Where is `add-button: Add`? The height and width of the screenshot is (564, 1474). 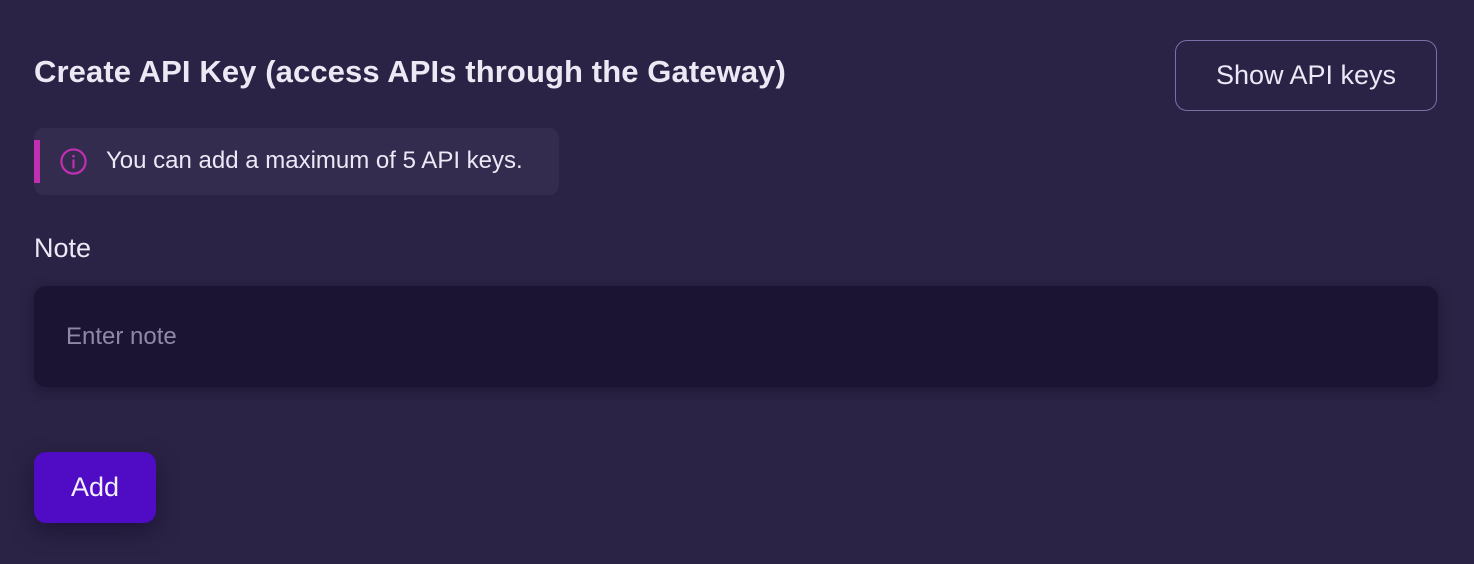 add-button: Add is located at coordinates (95, 487).